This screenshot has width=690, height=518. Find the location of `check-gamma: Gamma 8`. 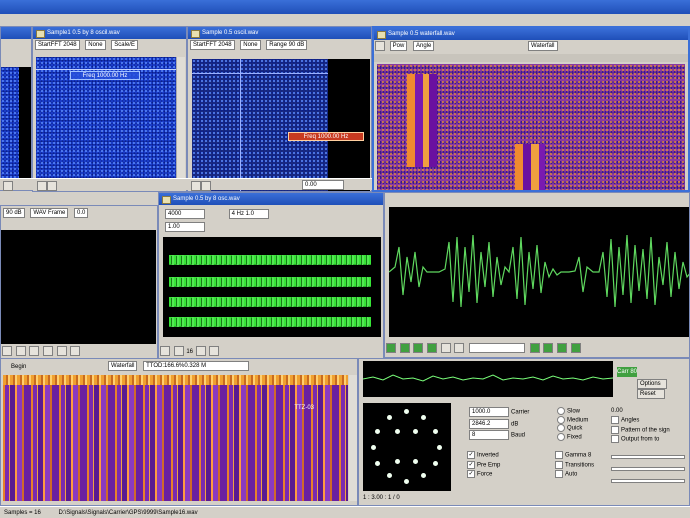

check-gamma: Gamma 8 is located at coordinates (574, 456).